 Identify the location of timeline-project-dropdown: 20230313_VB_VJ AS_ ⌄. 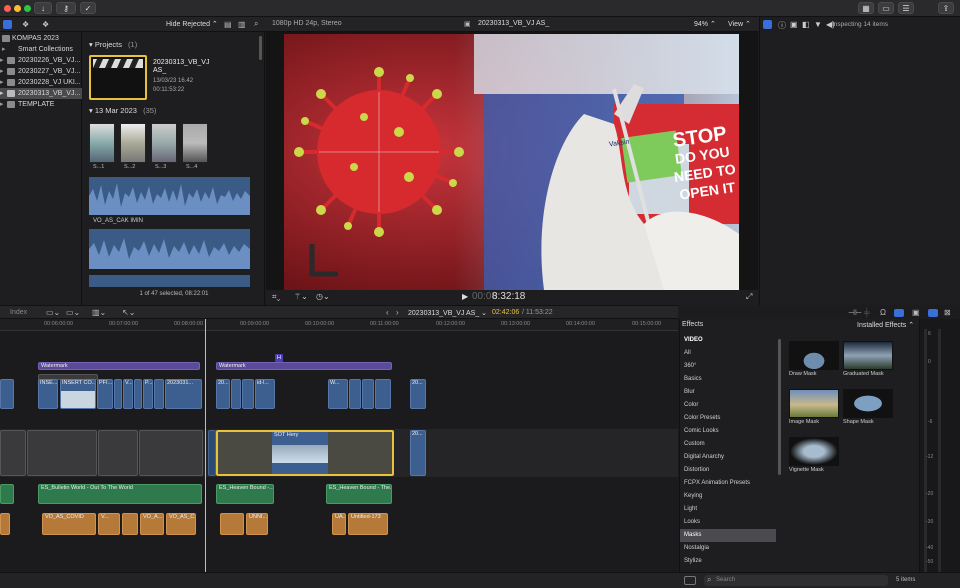
(447, 313).